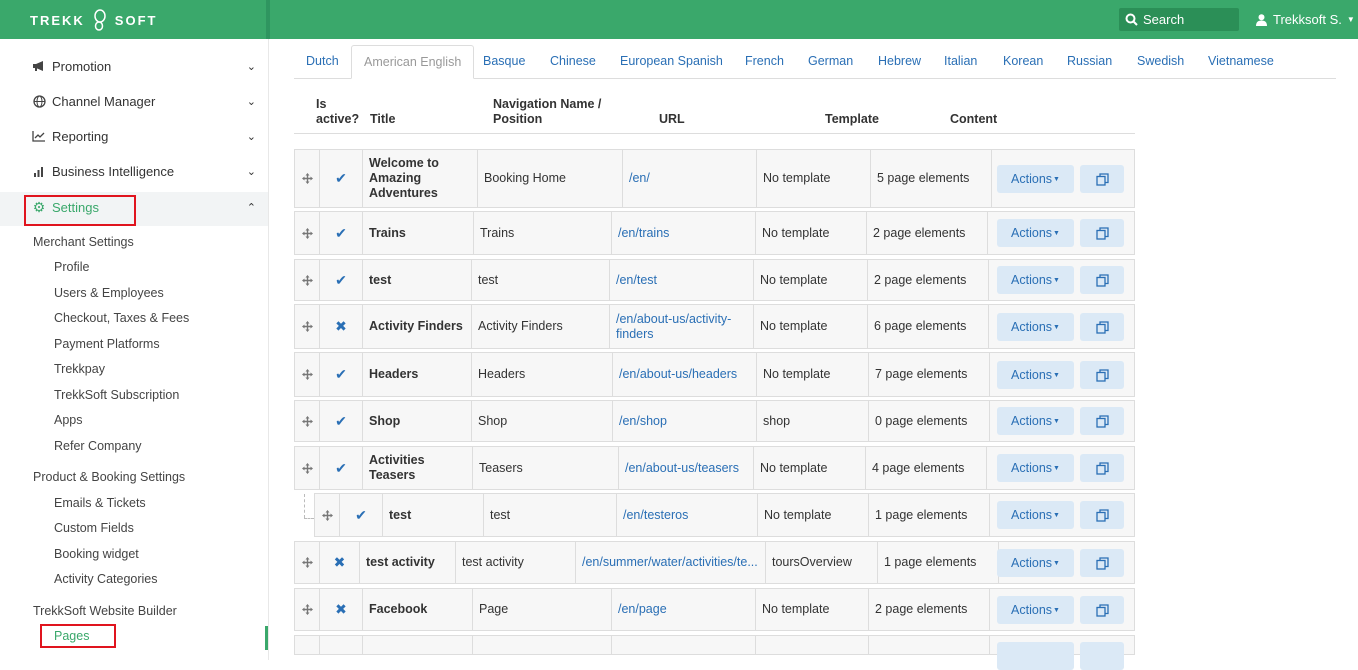  I want to click on logo-text-left: TREKK, so click(57, 20).